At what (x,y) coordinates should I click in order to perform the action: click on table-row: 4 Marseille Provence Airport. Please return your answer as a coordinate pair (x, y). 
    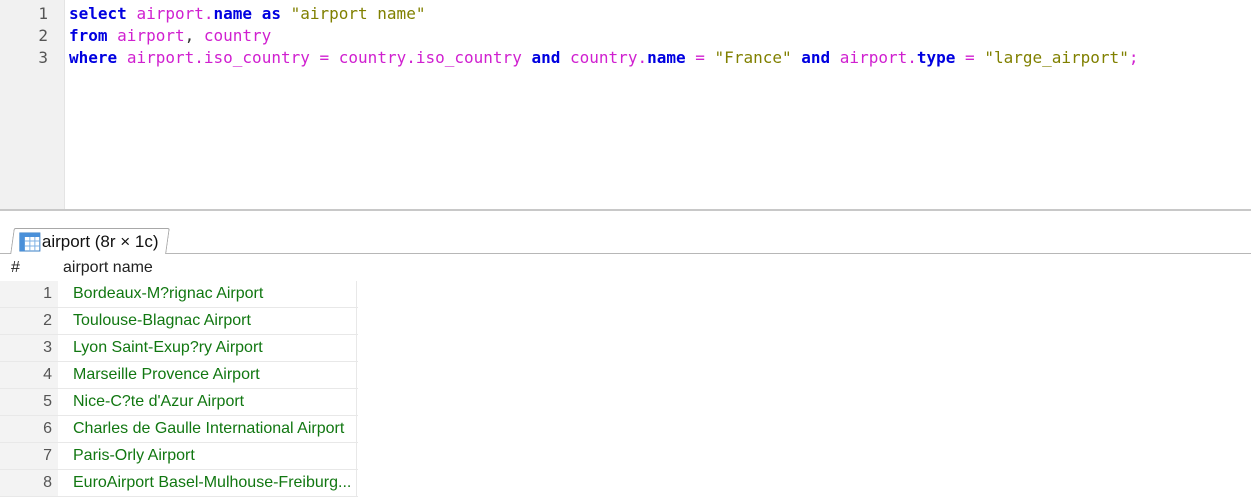
    Looking at the image, I should click on (179, 375).